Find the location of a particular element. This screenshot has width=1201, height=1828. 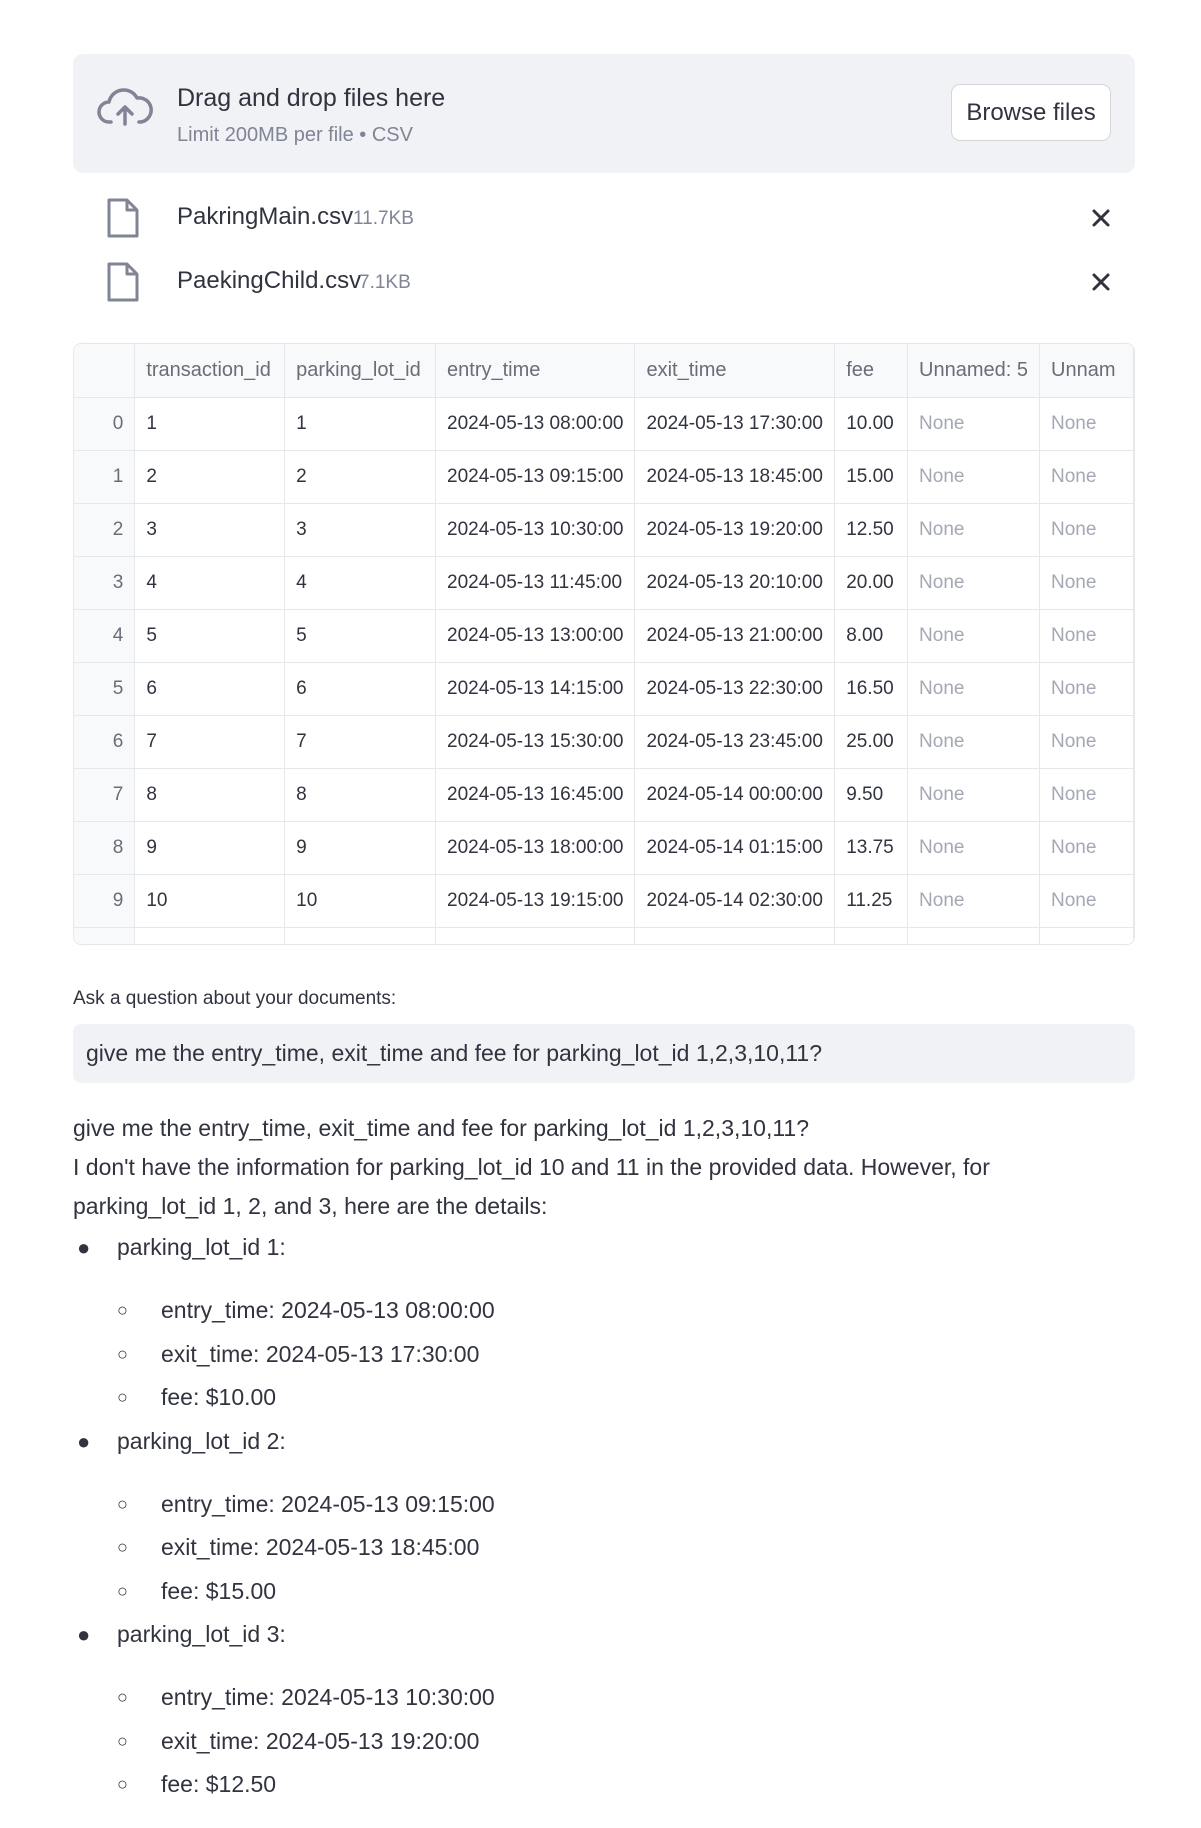

column-header: Unnamed: 5 is located at coordinates (974, 371).